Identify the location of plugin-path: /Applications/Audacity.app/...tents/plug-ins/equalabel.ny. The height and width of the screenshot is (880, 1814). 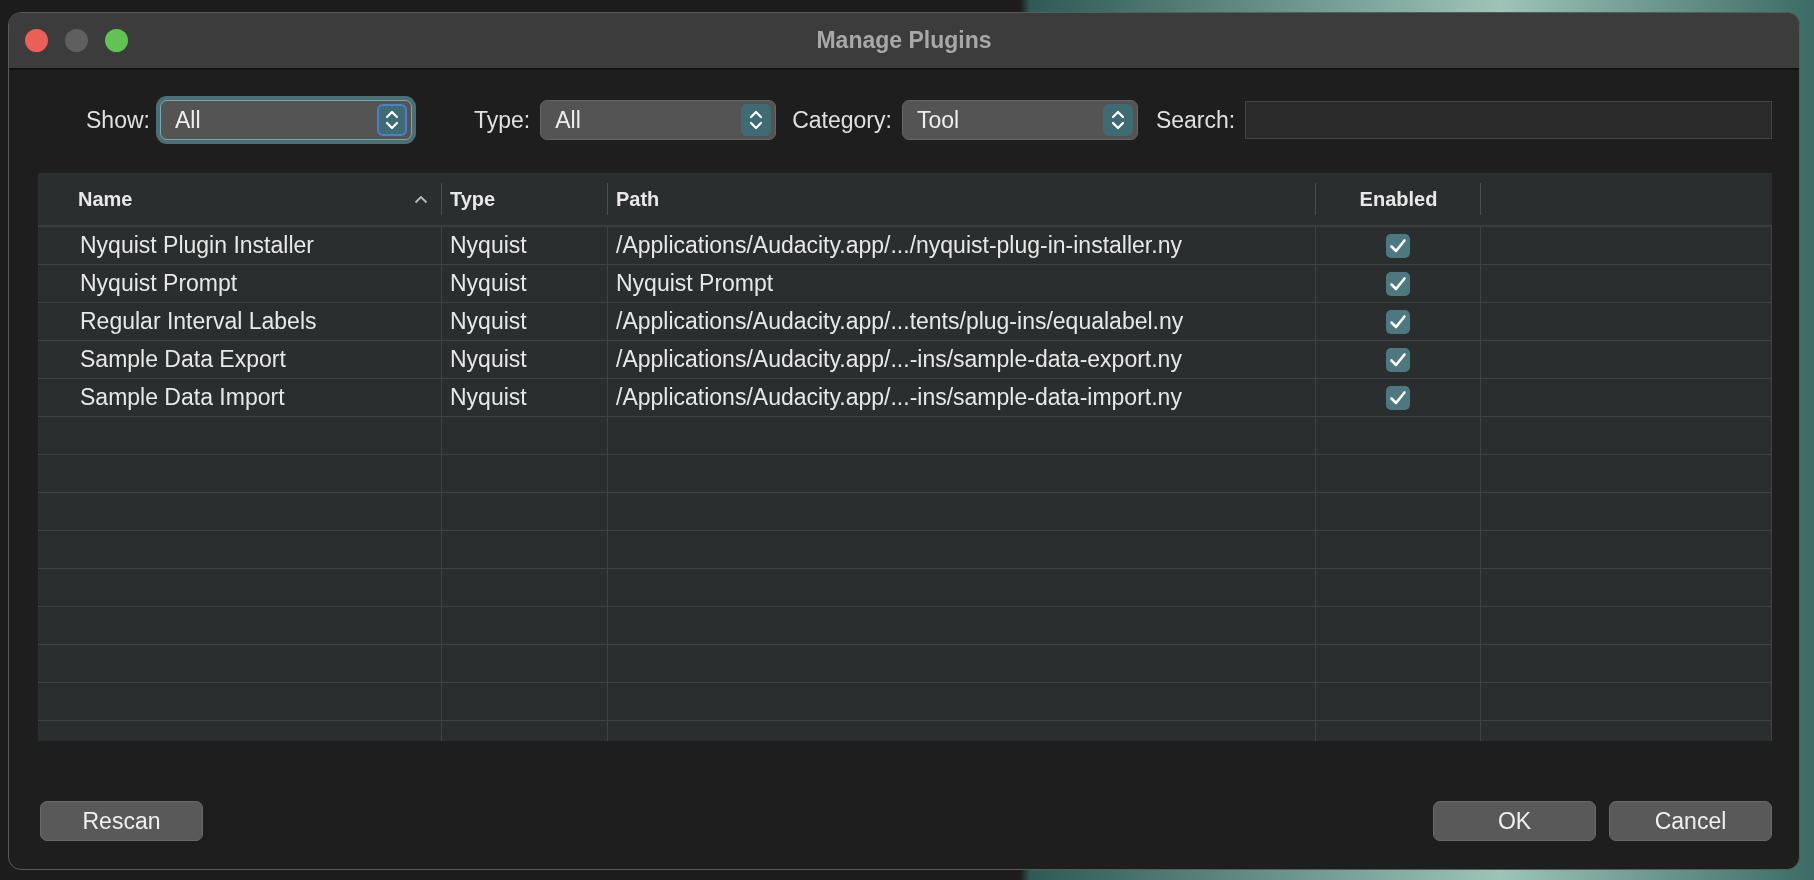
(900, 321).